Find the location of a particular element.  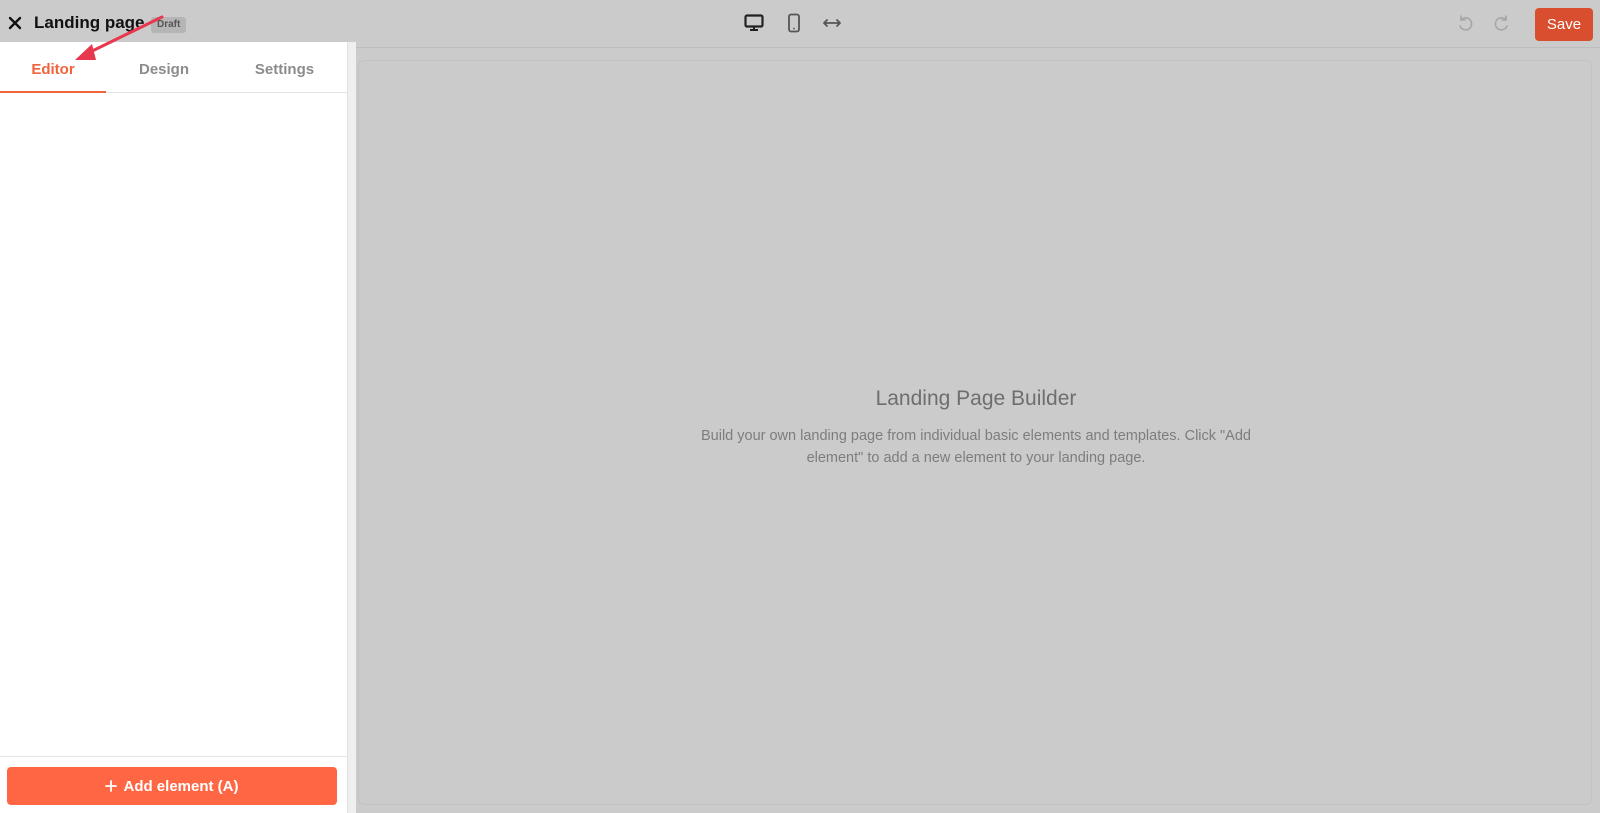

save-button: Save is located at coordinates (1564, 24).